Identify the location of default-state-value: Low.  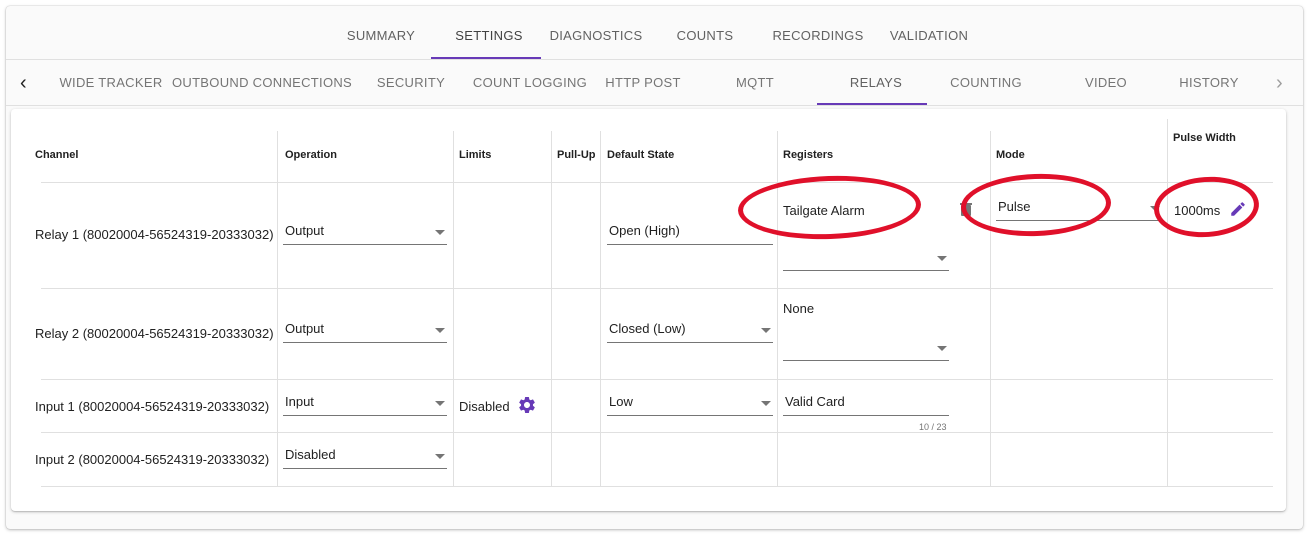
(621, 401).